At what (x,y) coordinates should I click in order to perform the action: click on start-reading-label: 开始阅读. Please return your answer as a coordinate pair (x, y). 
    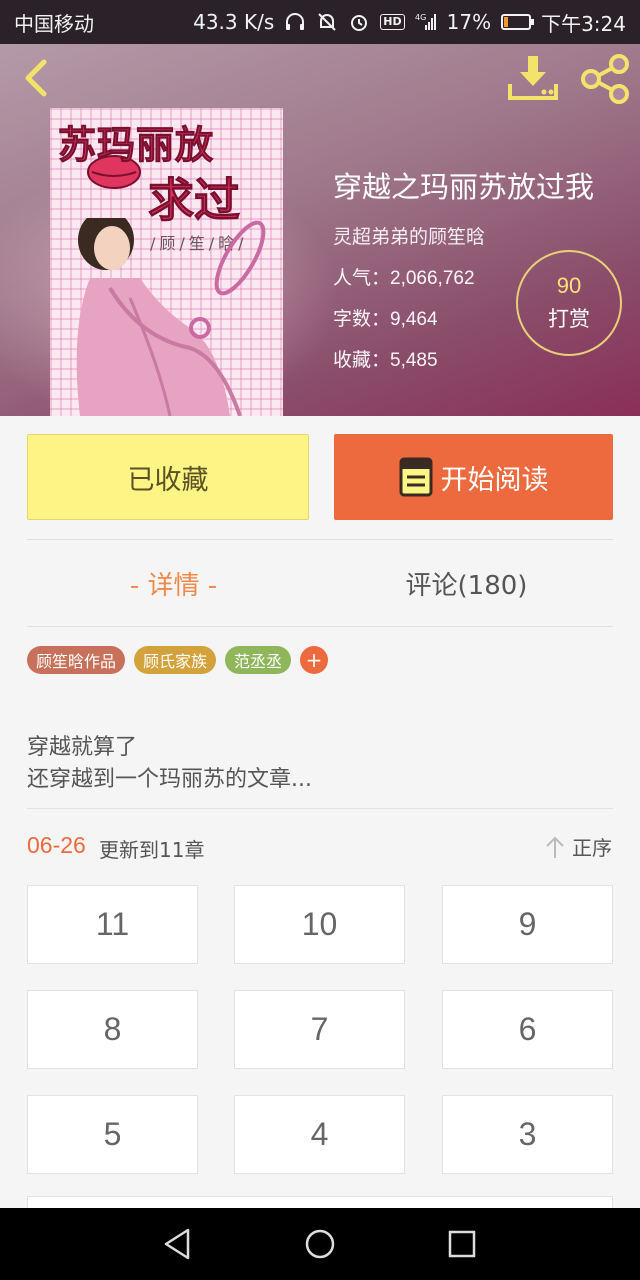
    Looking at the image, I should click on (494, 480).